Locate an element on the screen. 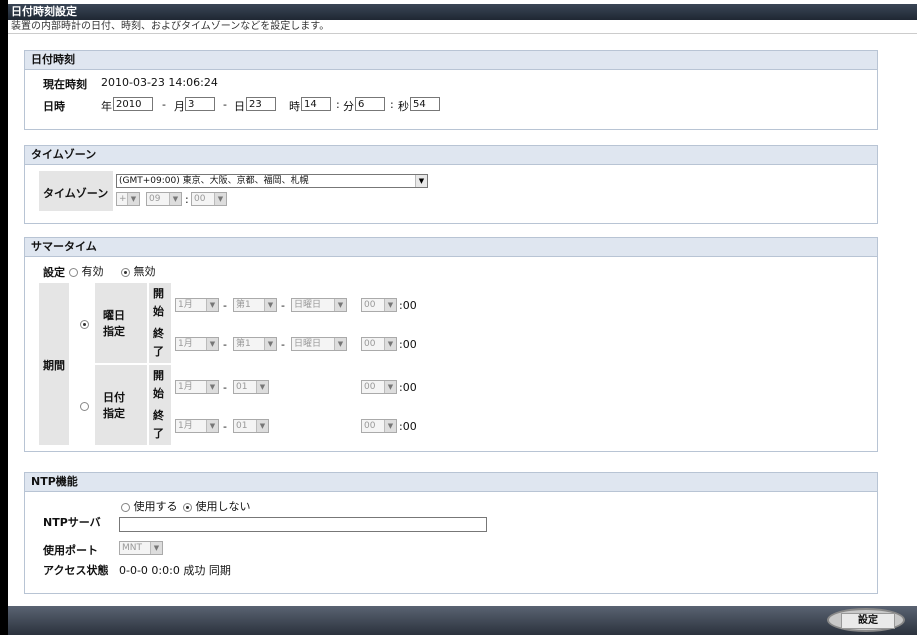  current-time-value: 2010-03-23 14:06:24 is located at coordinates (159, 82).